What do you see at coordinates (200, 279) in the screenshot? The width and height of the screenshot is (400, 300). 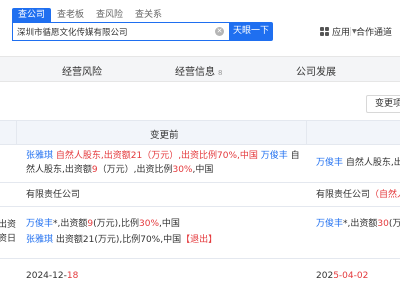 I see `table-row: 2024-12-18 2025-04-02` at bounding box center [200, 279].